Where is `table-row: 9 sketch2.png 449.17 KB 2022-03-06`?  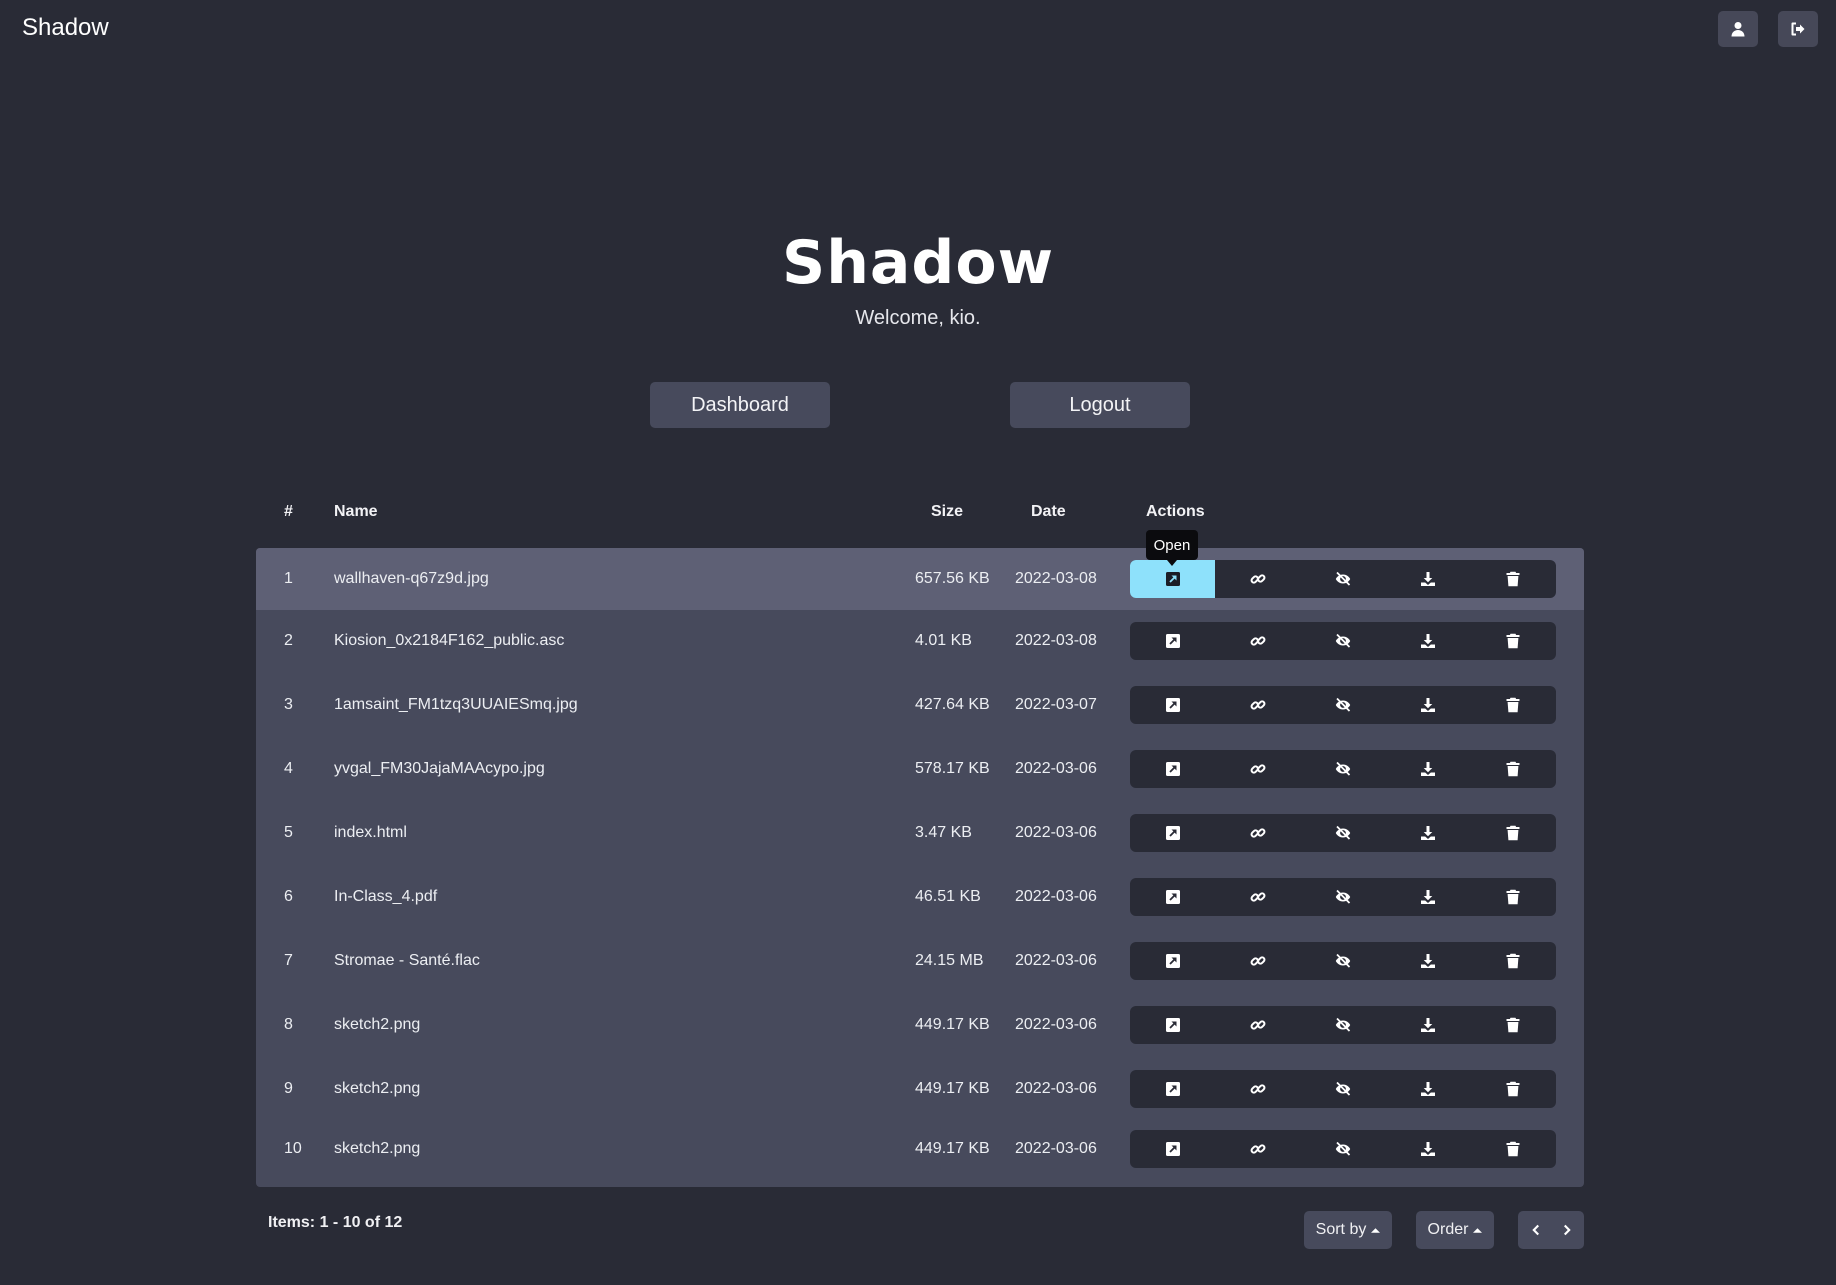
table-row: 9 sketch2.png 449.17 KB 2022-03-06 is located at coordinates (920, 1089).